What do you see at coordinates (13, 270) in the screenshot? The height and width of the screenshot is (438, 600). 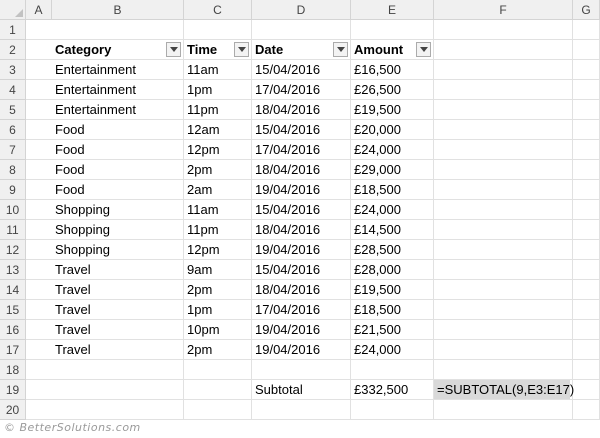 I see `row-header-13: 13` at bounding box center [13, 270].